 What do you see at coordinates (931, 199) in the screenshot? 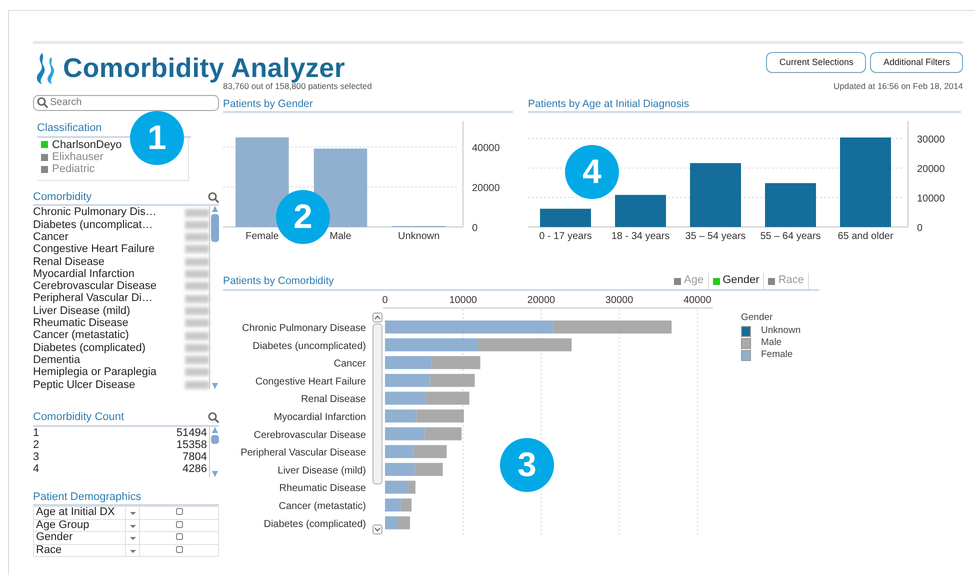
I see `tick-label: 10000` at bounding box center [931, 199].